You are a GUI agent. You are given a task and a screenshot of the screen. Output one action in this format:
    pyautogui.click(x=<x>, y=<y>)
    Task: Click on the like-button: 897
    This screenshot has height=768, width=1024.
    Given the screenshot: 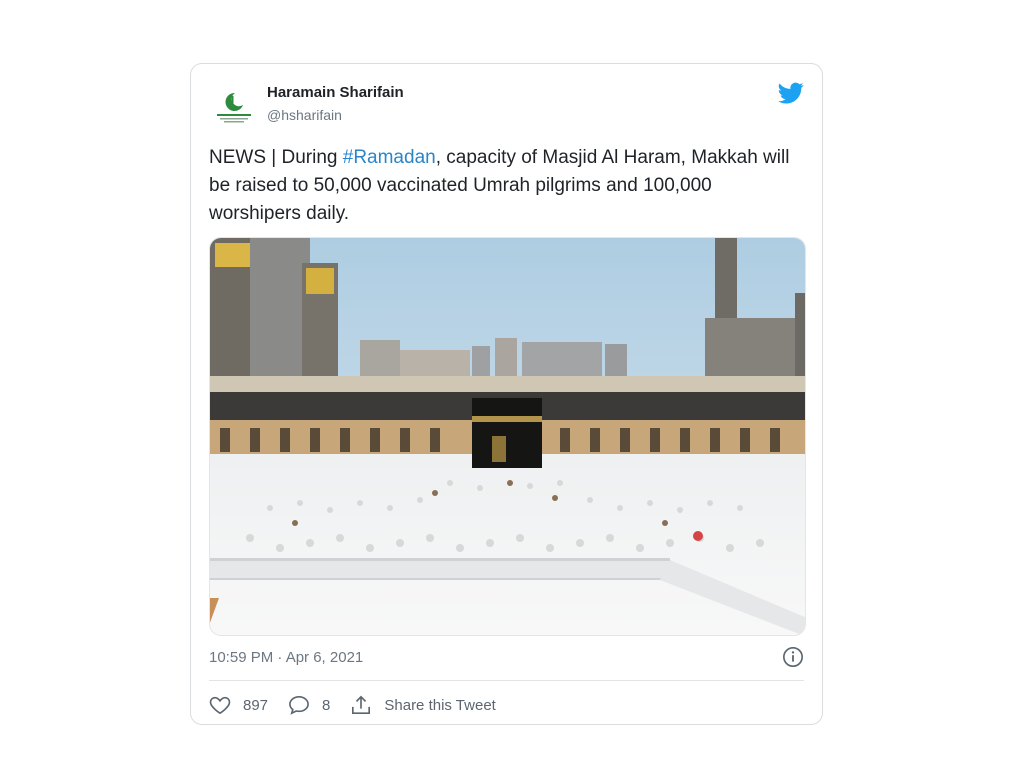 What is the action you would take?
    pyautogui.click(x=238, y=705)
    